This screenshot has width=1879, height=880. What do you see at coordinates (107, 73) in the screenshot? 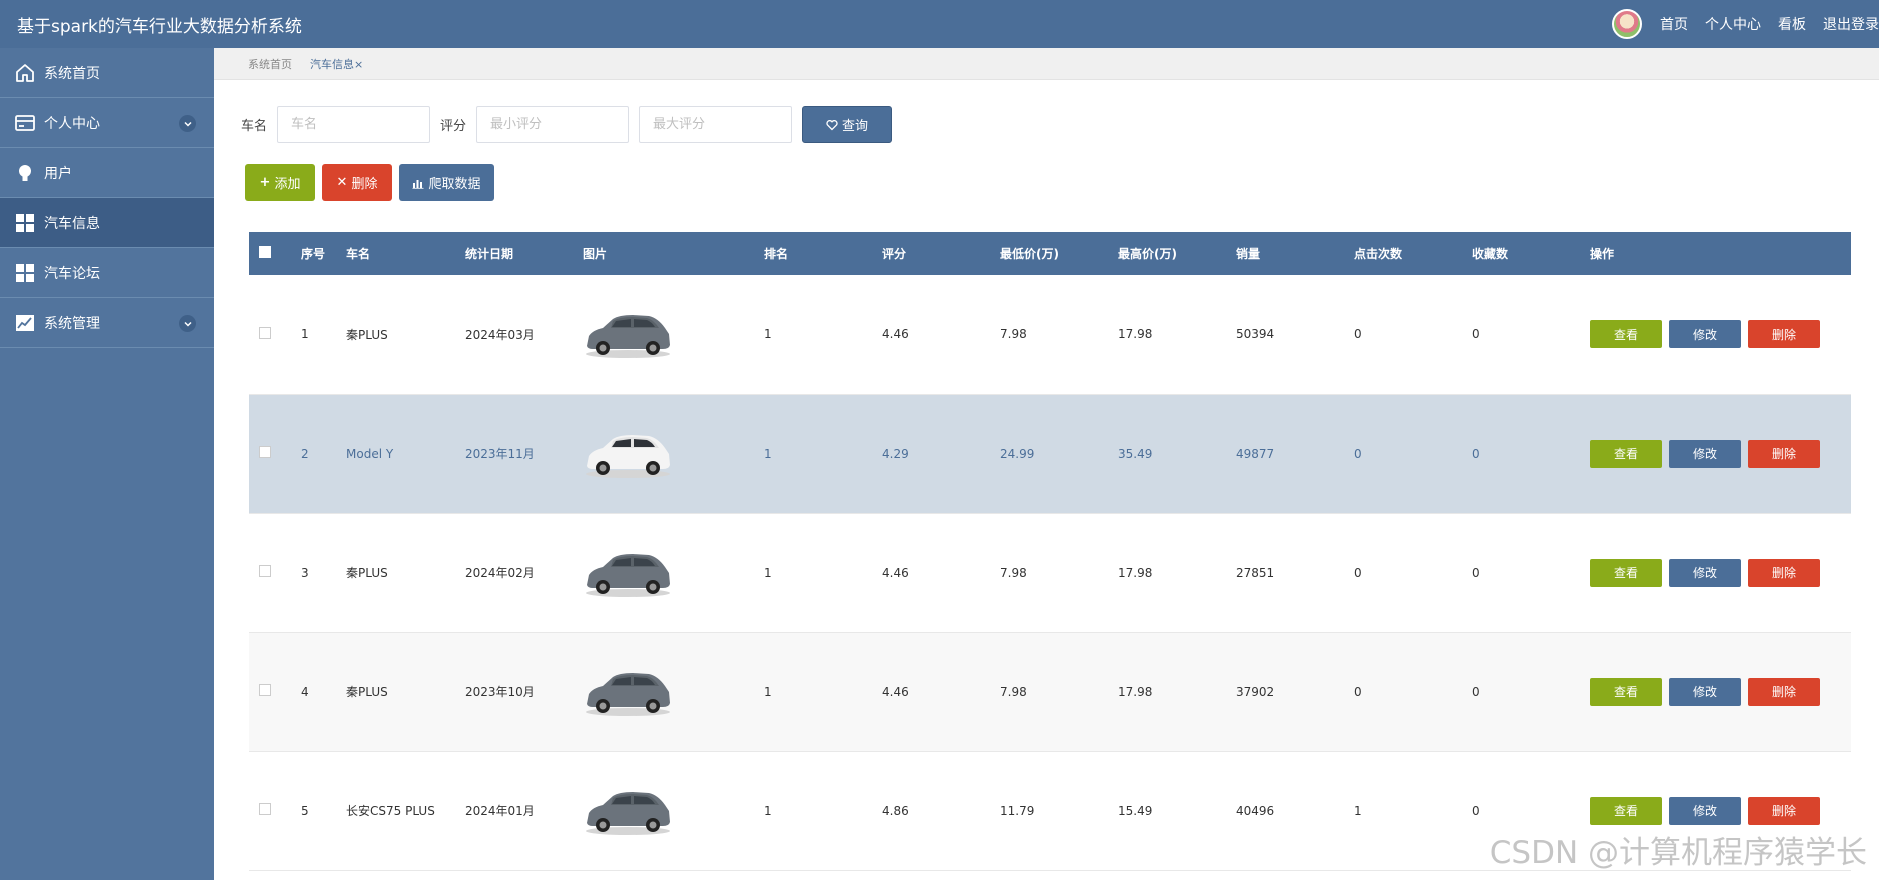
I see `sidebar-item-home: 系统首页` at bounding box center [107, 73].